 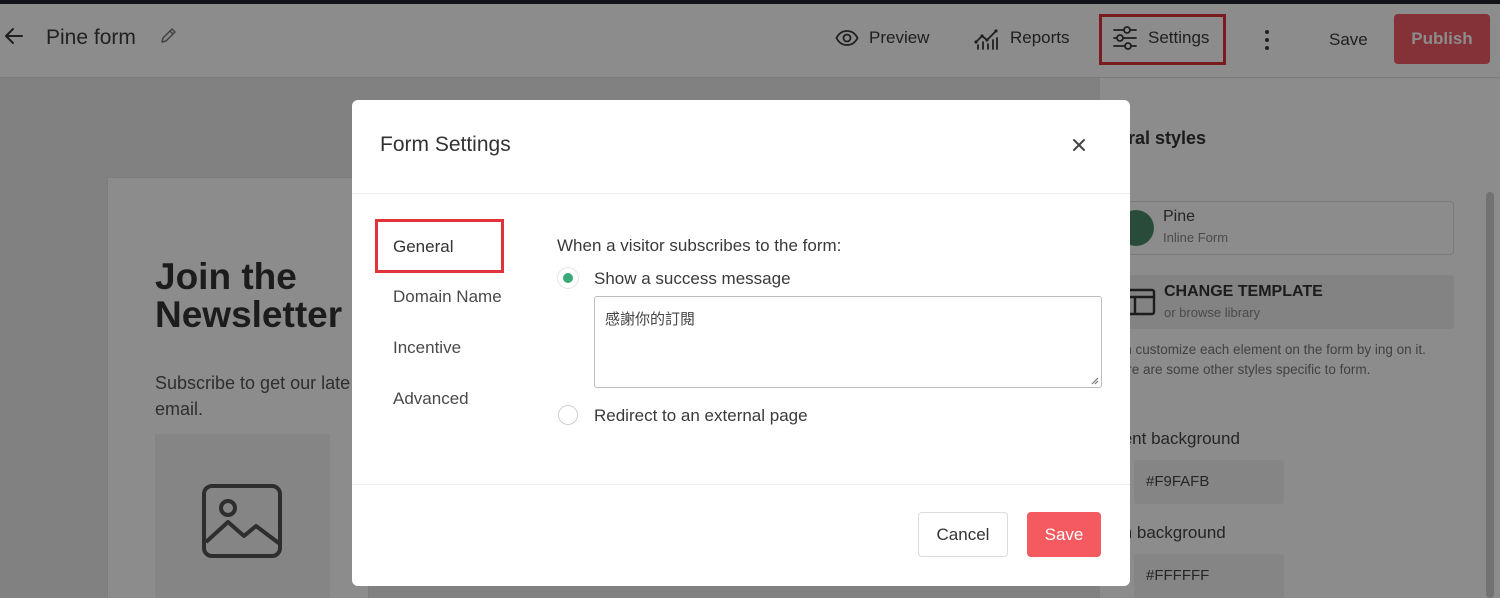 What do you see at coordinates (848, 342) in the screenshot?
I see `success-message-textarea: 感謝你的訂閱` at bounding box center [848, 342].